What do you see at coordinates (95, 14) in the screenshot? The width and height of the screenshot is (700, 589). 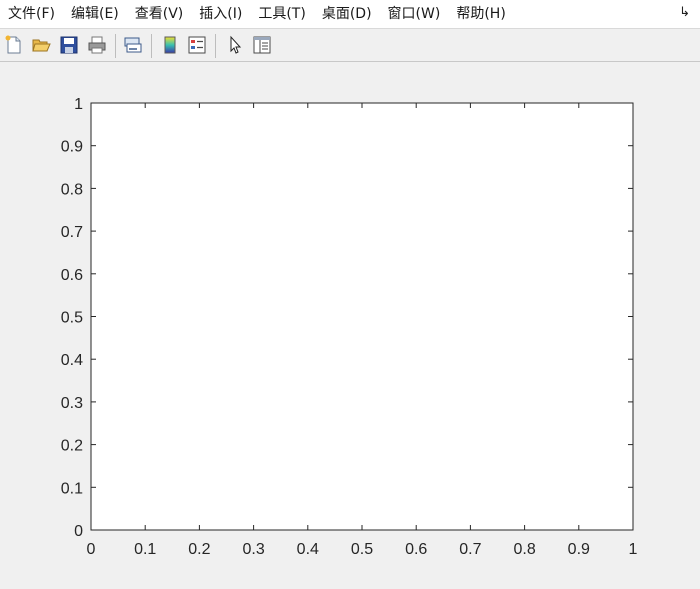 I see `menu-edit: 编辑(E)` at bounding box center [95, 14].